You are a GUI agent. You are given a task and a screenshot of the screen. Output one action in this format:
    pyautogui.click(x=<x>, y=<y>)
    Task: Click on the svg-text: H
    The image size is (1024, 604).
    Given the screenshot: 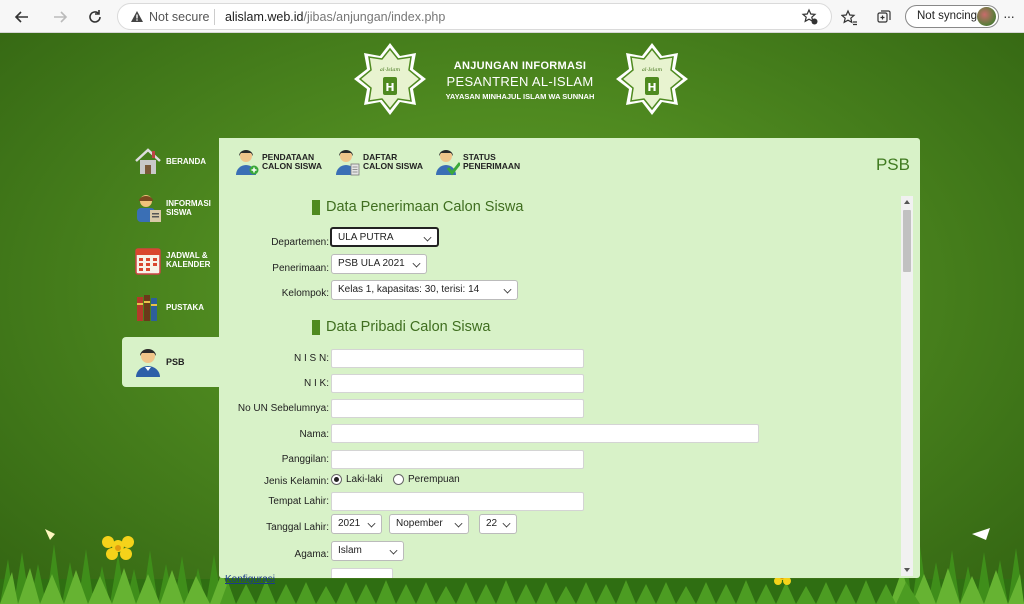 What is the action you would take?
    pyautogui.click(x=651, y=87)
    